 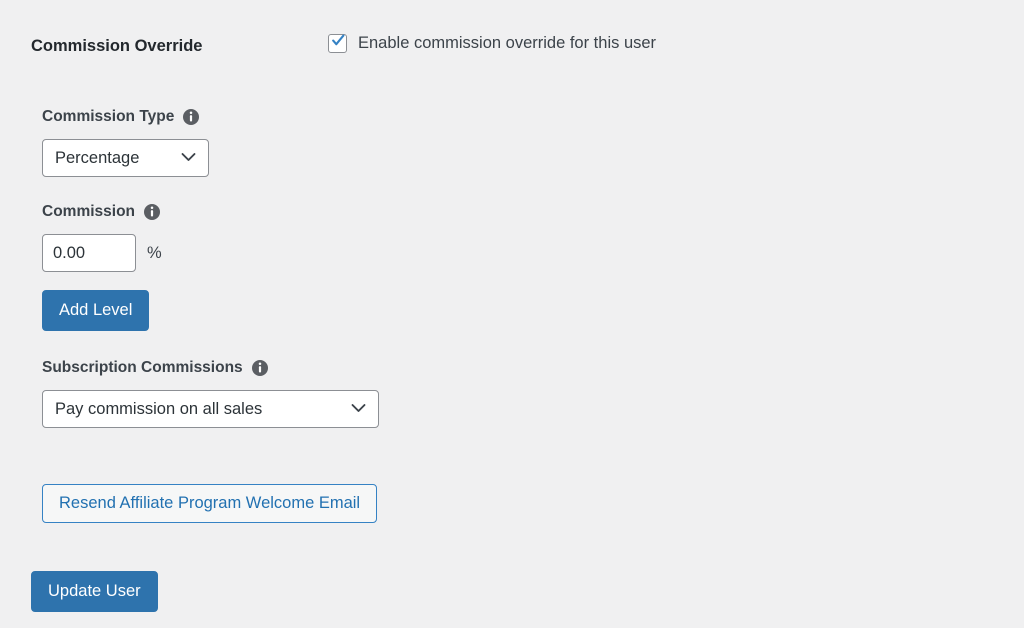 I want to click on subscription-commissions-value: Pay commission on all sales, so click(x=159, y=409).